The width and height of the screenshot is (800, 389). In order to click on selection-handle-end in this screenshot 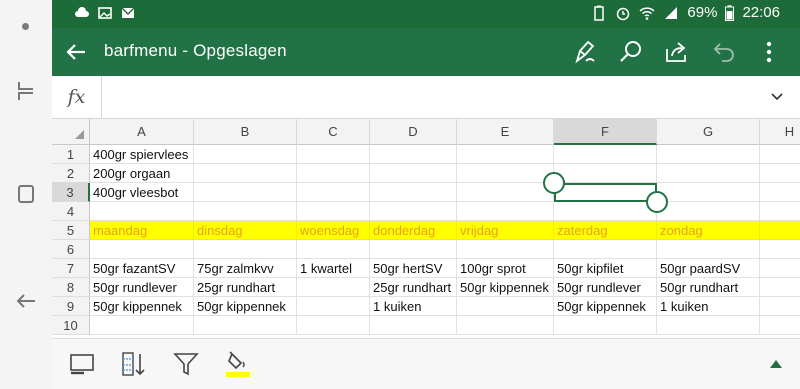, I will do `click(657, 202)`.